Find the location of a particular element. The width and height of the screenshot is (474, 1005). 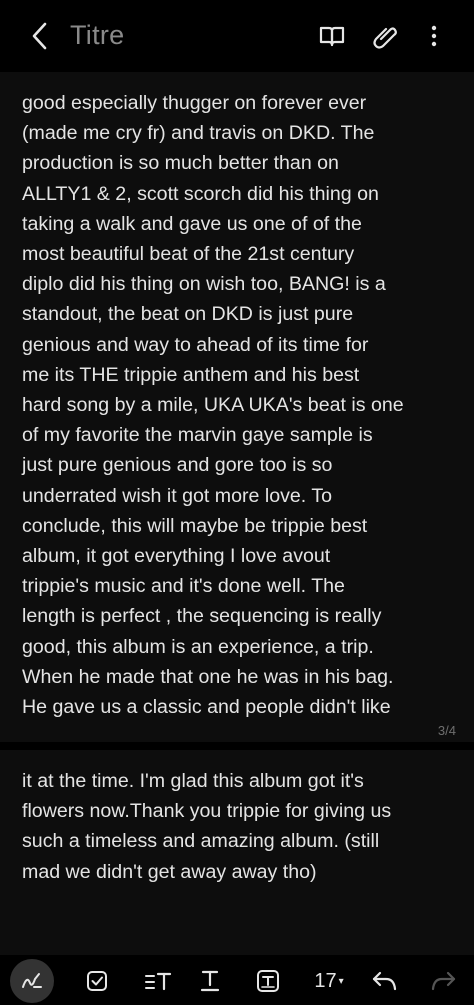

attach-button is located at coordinates (385, 36).